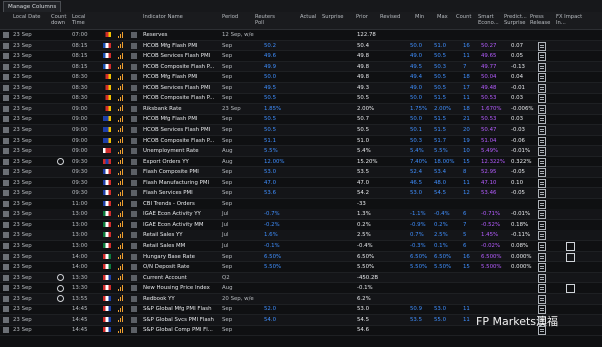 The width and height of the screenshot is (602, 347). I want to click on header-predicted-surprise: Predict... Surprise, so click(516, 20).